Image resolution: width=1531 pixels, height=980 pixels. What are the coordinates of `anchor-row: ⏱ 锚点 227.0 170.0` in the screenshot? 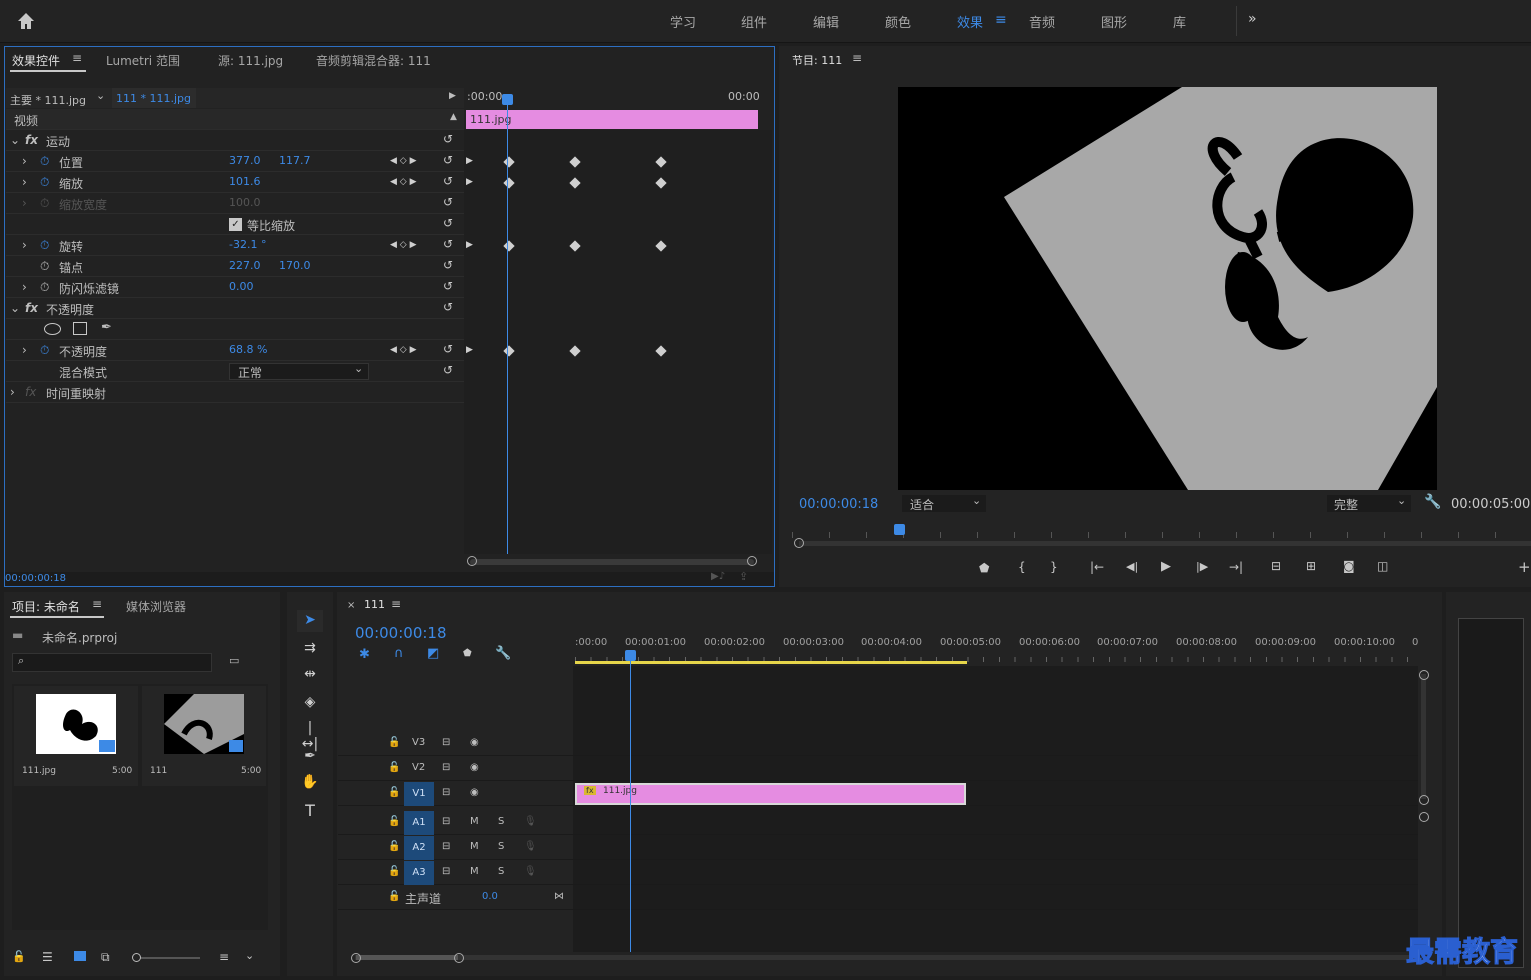 It's located at (235, 266).